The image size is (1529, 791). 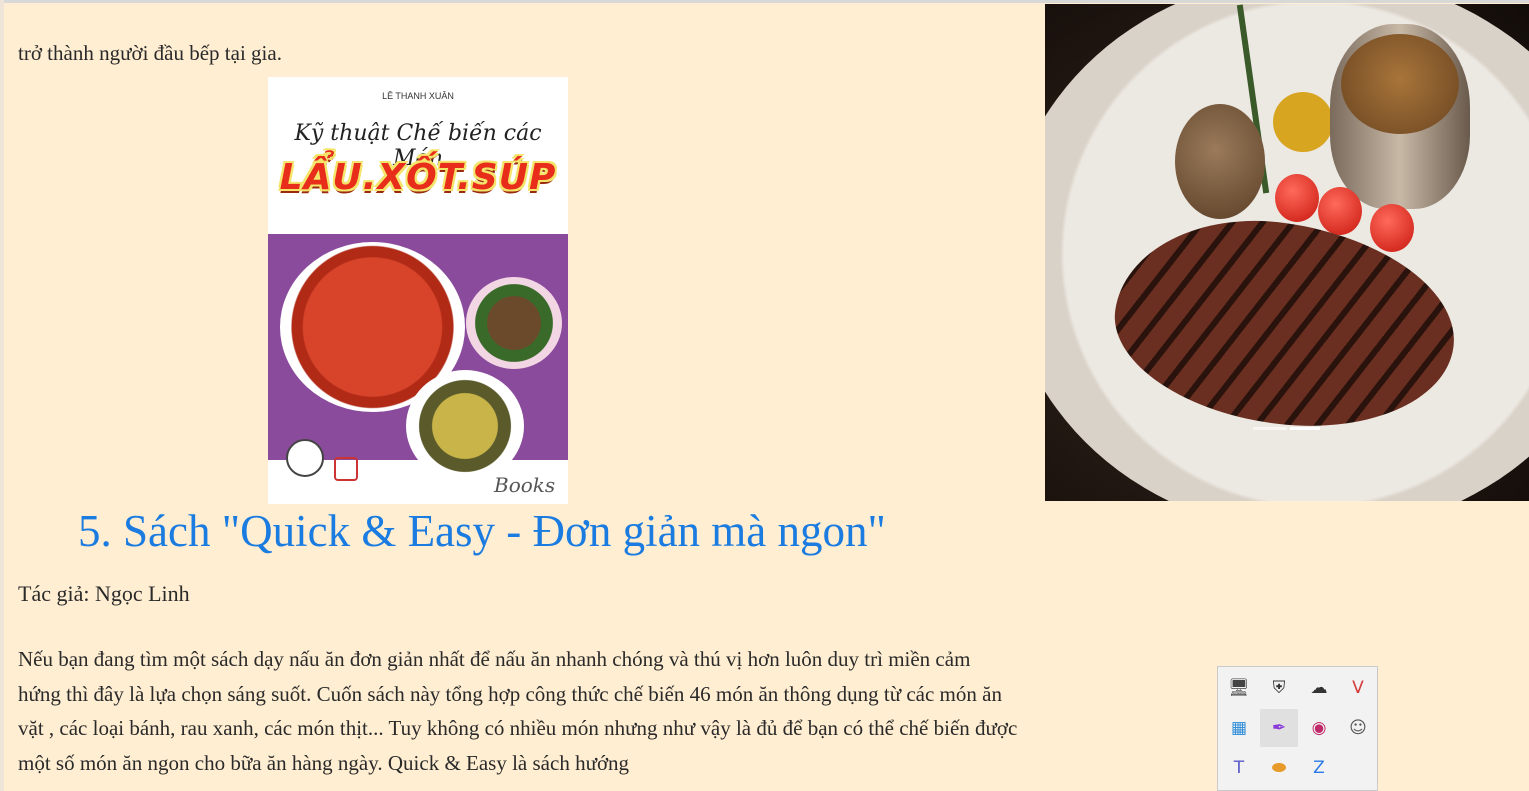 I want to click on feather-pen-icon: ✒, so click(x=1279, y=728).